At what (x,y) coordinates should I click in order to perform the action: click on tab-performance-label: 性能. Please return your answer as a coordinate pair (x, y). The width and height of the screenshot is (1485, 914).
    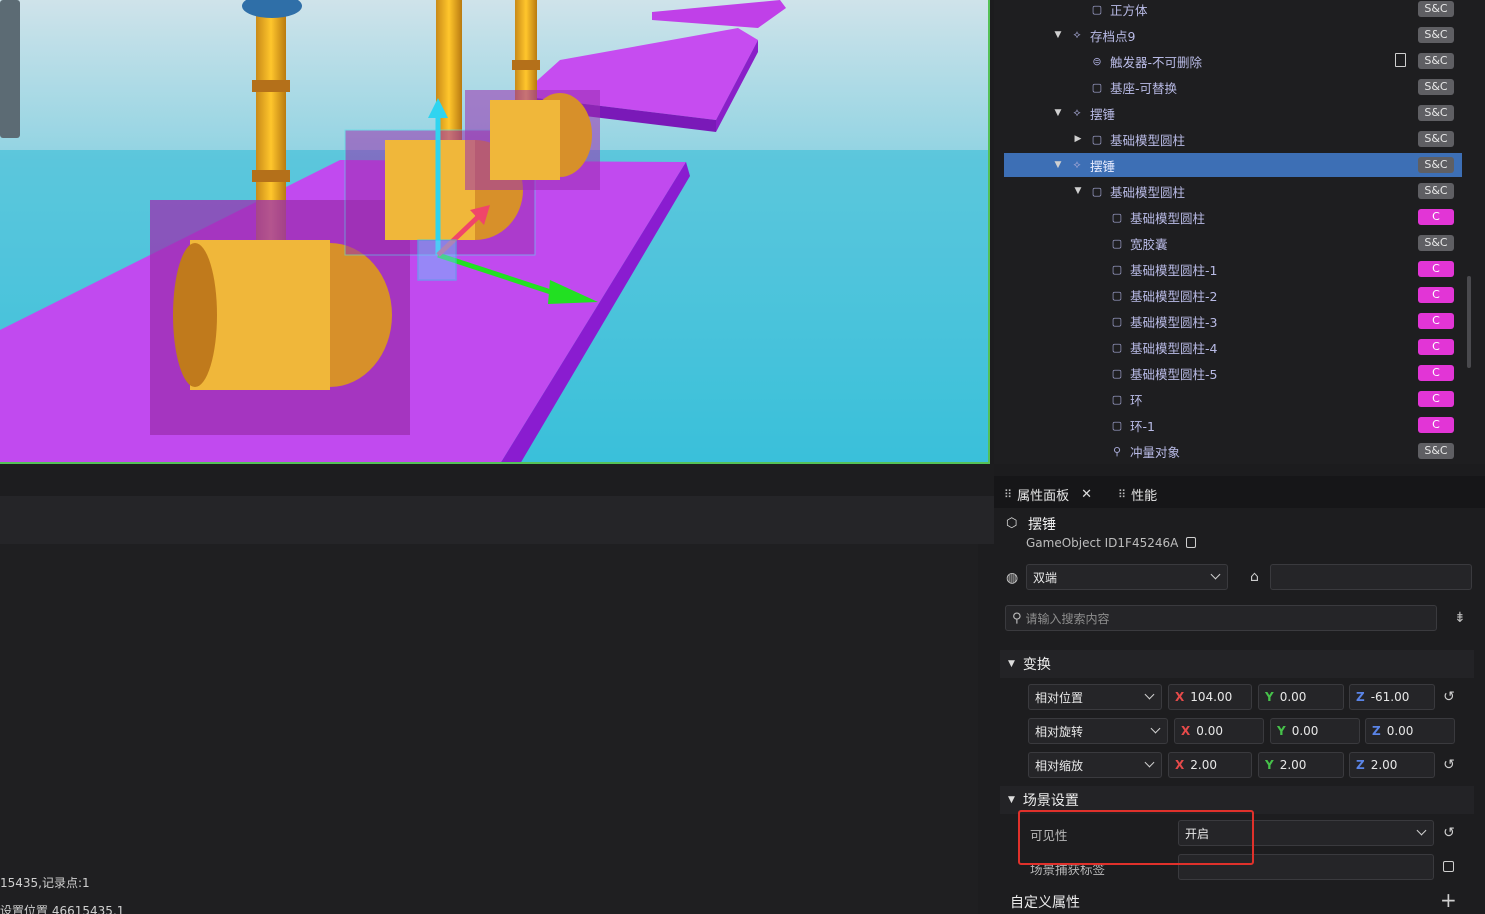
    Looking at the image, I should click on (1144, 496).